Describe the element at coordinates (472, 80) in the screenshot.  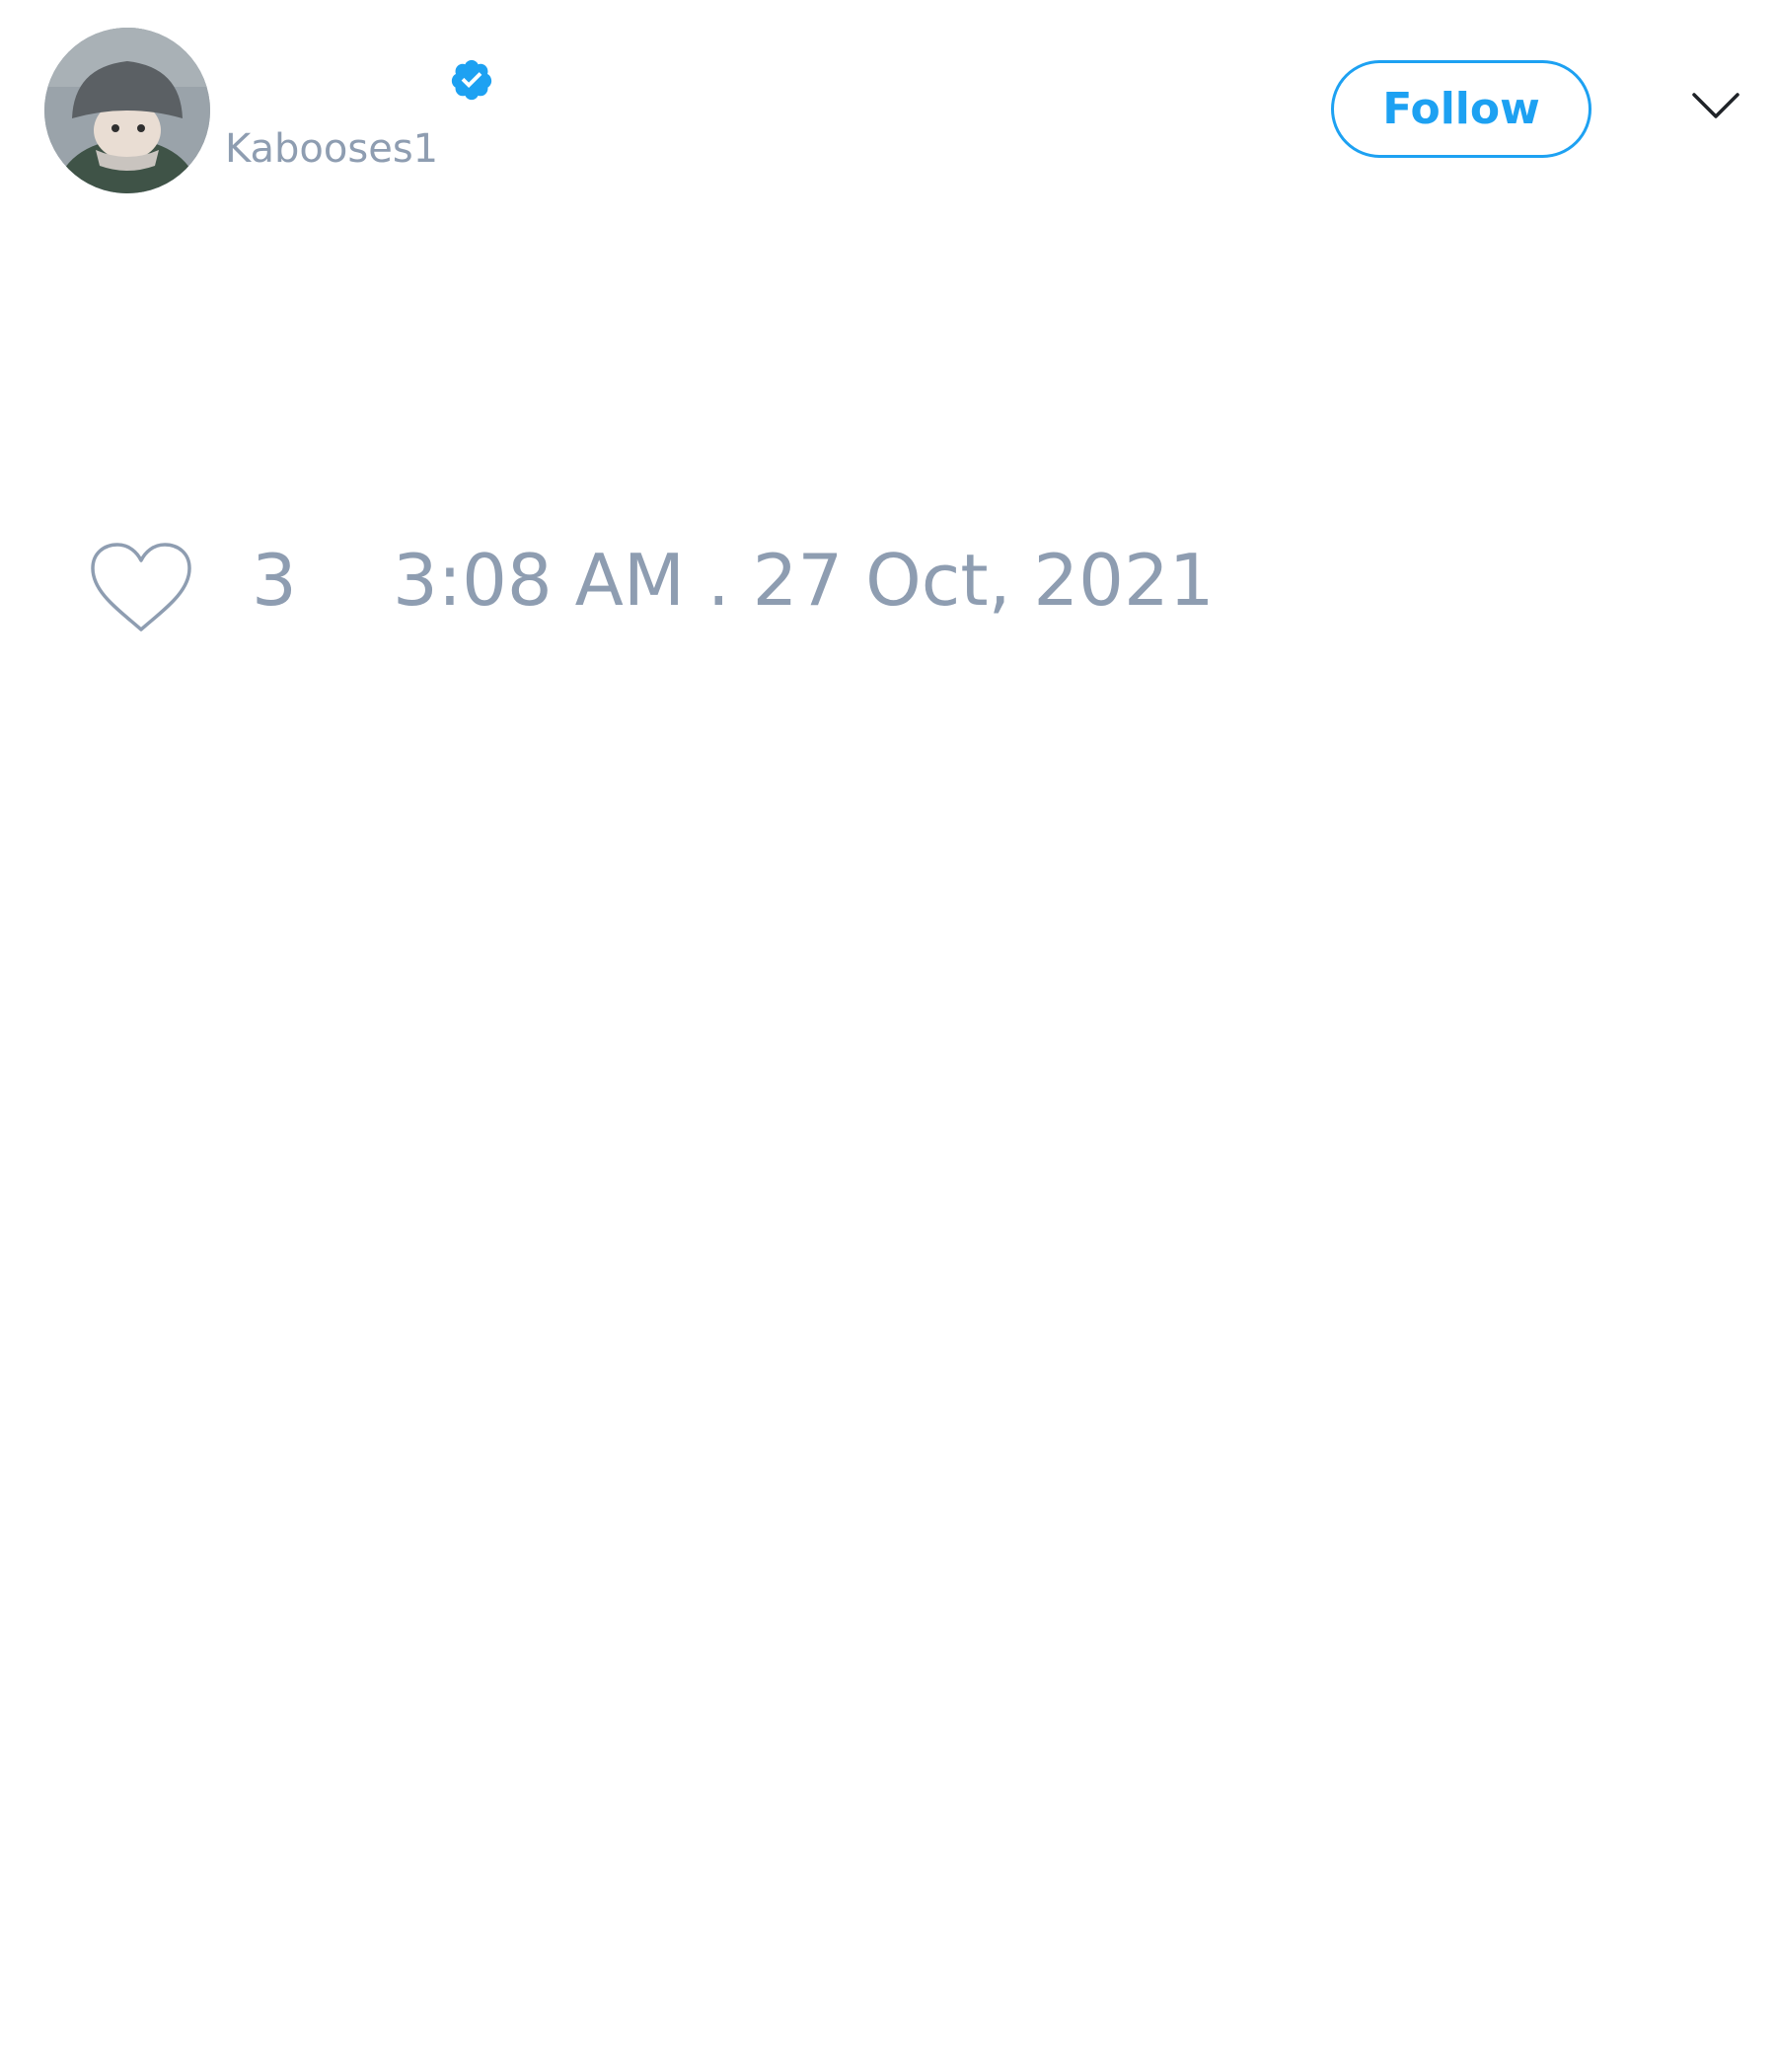
I see `verified-badge-icon` at that location.